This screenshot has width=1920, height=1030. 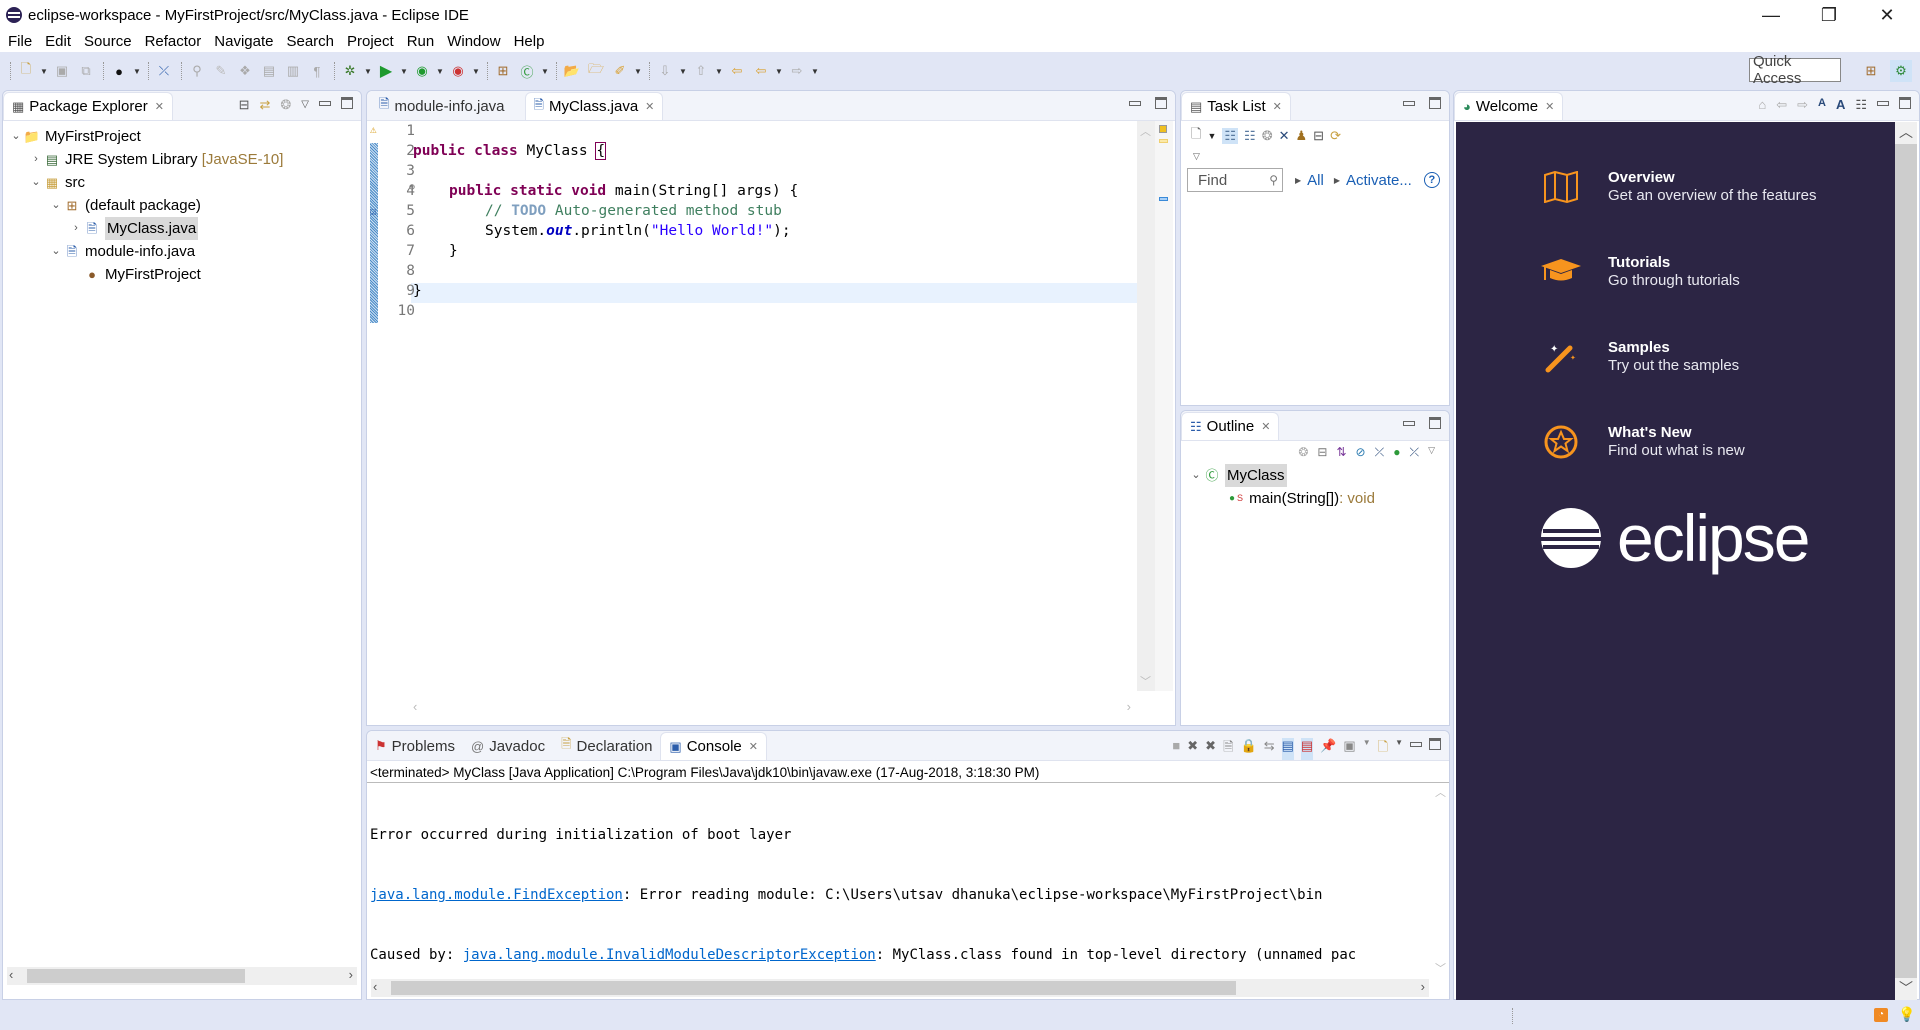 I want to click on tab-task-list: ▤ Task List ✕, so click(x=1236, y=106).